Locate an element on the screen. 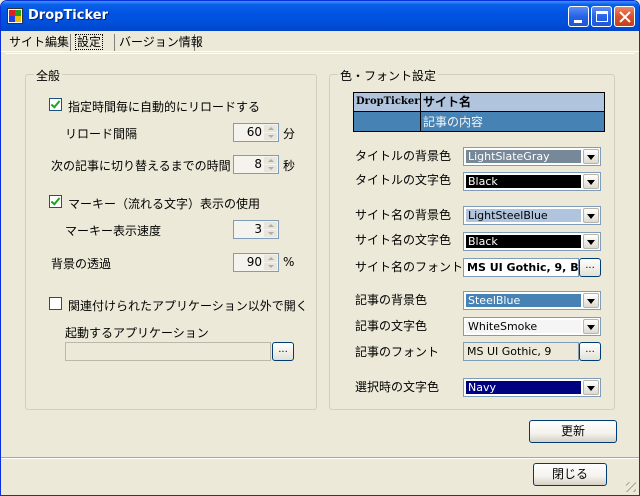 The image size is (640, 496). content-font-field: MS UI Gothic, 9 is located at coordinates (521, 351).